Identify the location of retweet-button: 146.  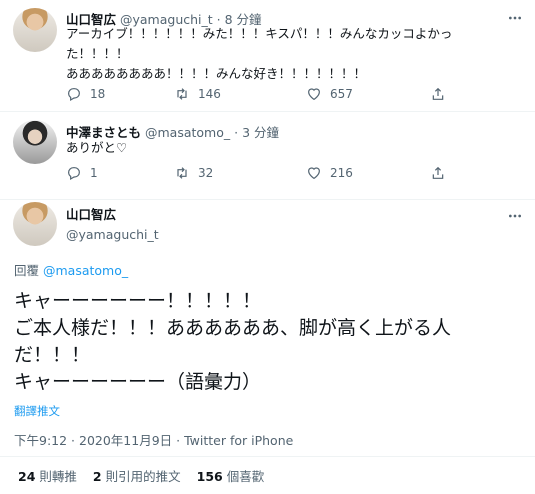
(197, 94).